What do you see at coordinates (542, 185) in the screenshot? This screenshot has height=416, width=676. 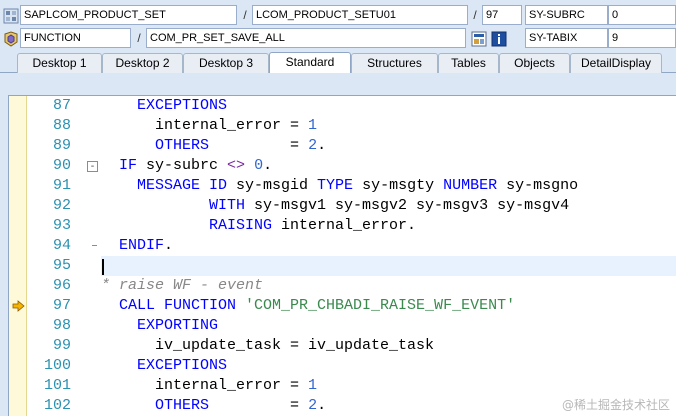 I see `code-token: sy-msgno` at bounding box center [542, 185].